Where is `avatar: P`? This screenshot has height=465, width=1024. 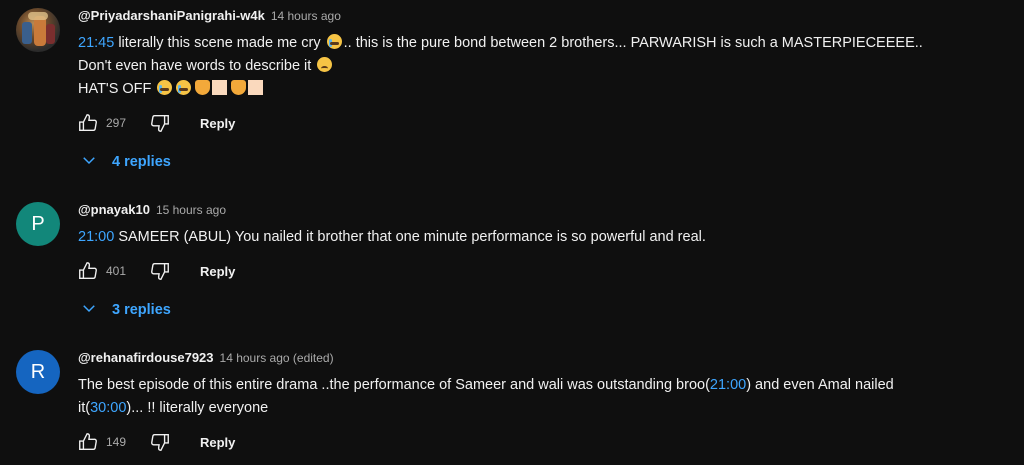
avatar: P is located at coordinates (38, 224).